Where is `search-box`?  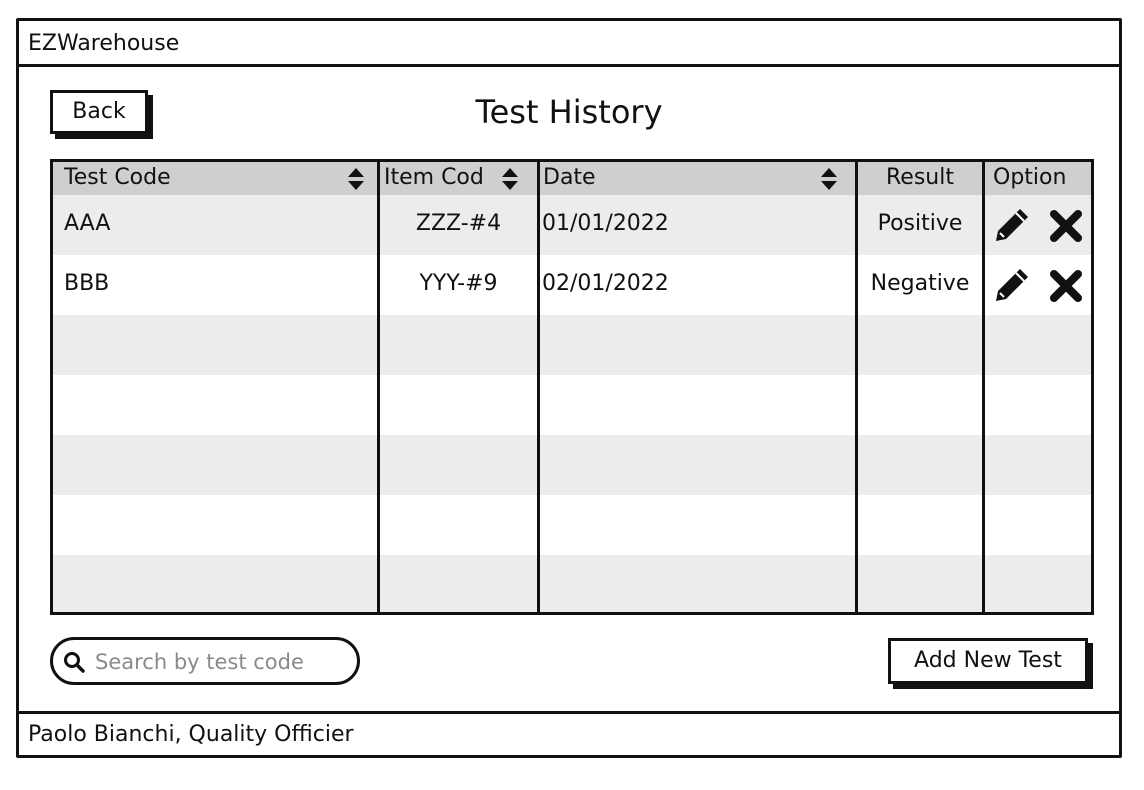
search-box is located at coordinates (205, 661).